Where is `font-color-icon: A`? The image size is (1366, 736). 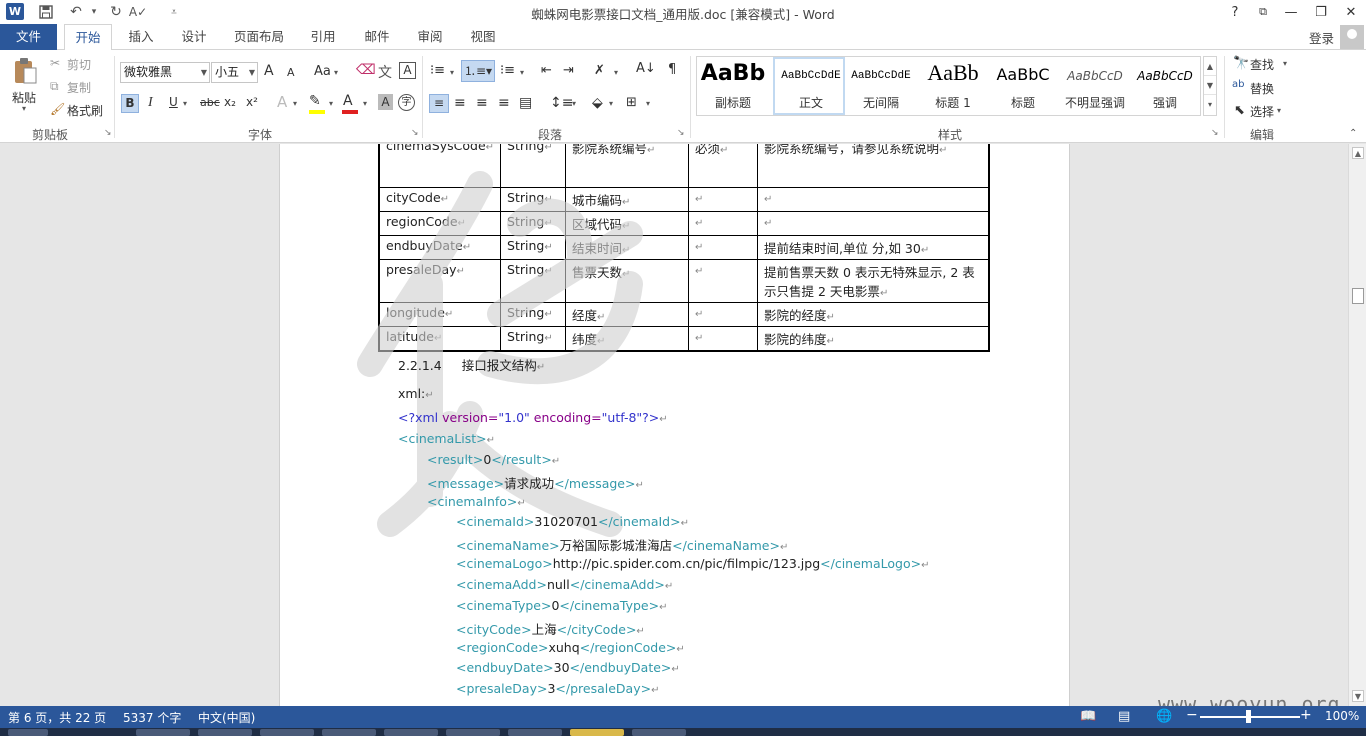
font-color-icon: A is located at coordinates (348, 101).